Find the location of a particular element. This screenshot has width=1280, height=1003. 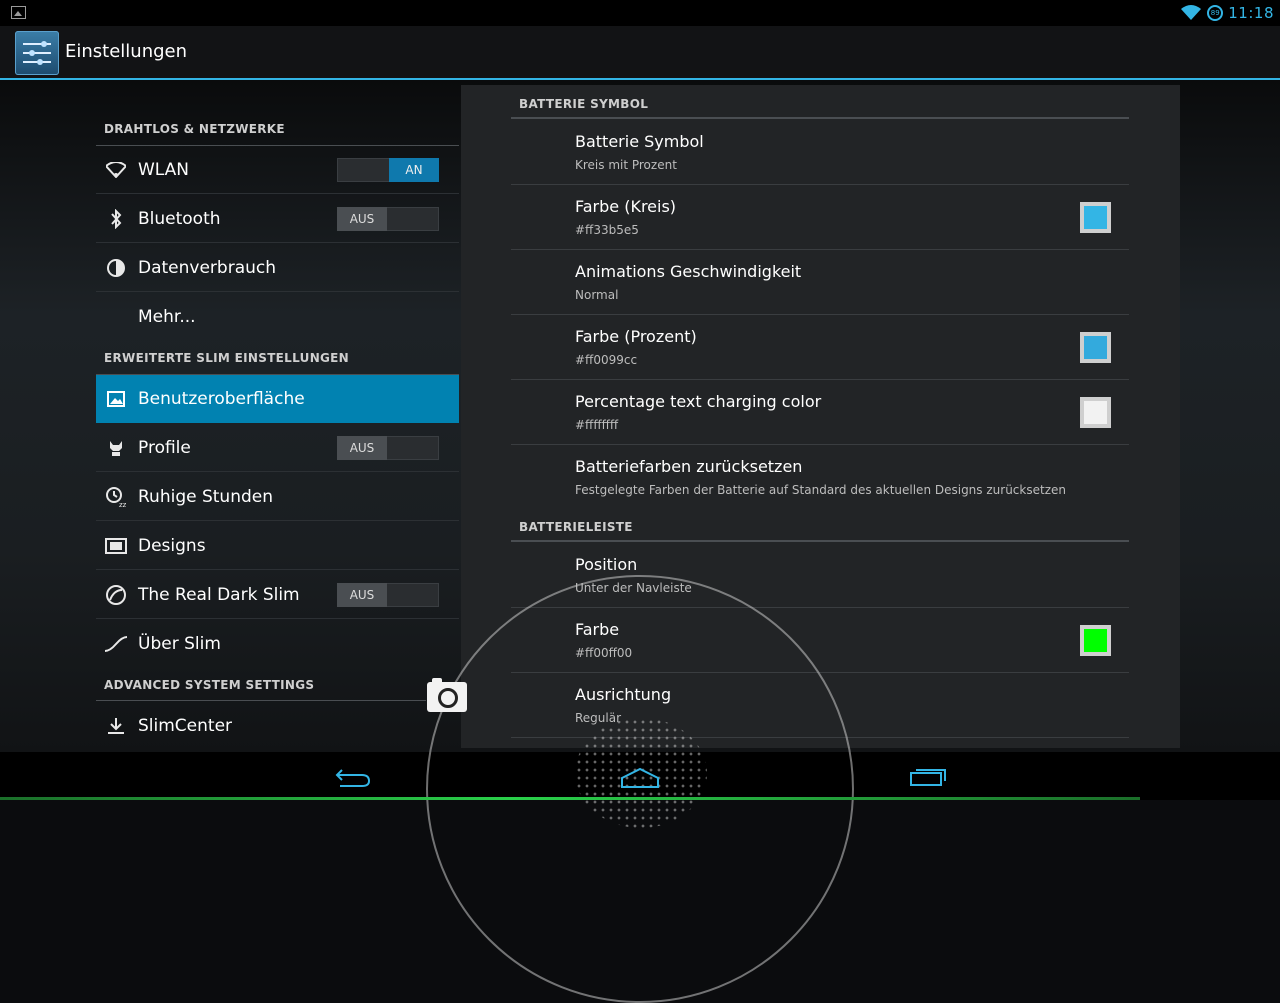

themes-icon is located at coordinates (116, 546).